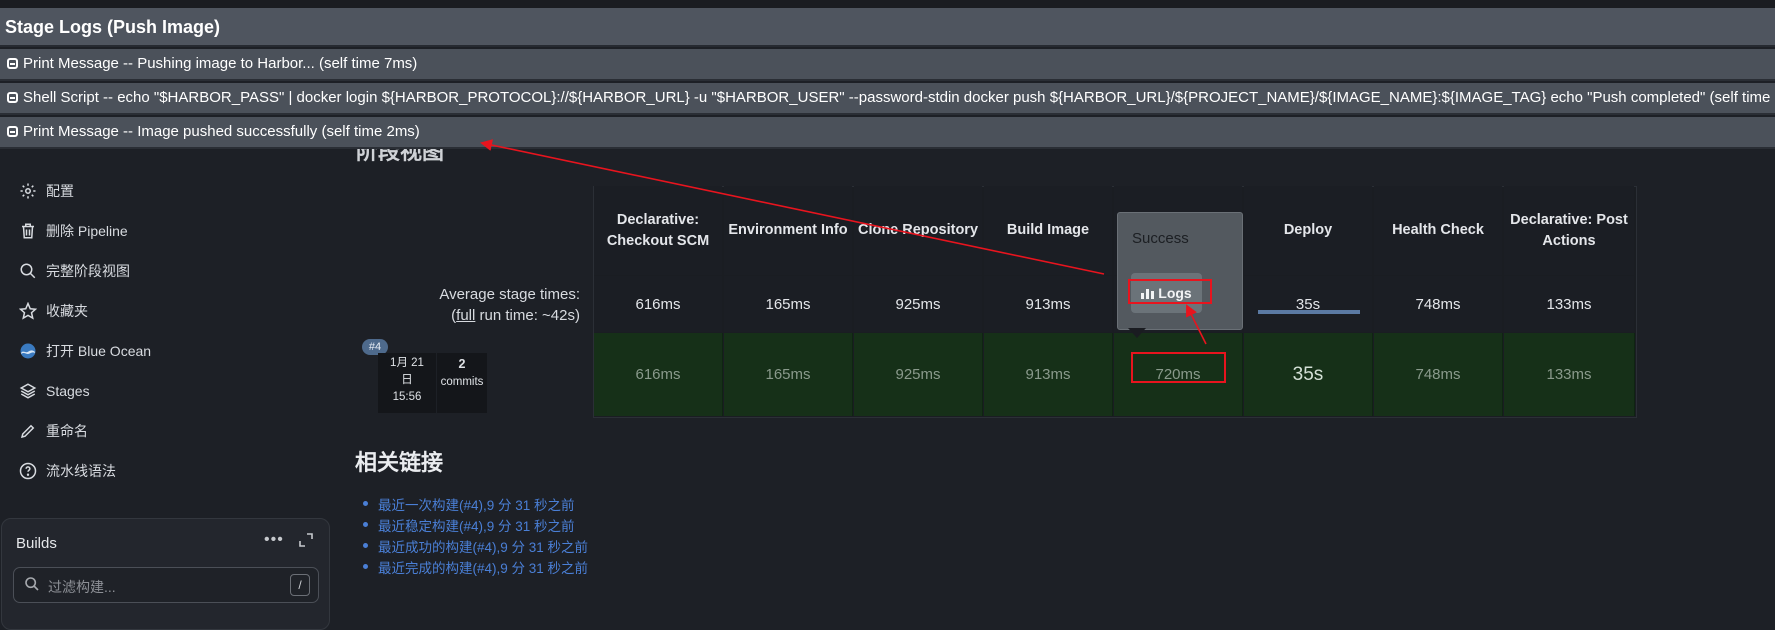  What do you see at coordinates (1309, 312) in the screenshot?
I see `deploy-progress-bar` at bounding box center [1309, 312].